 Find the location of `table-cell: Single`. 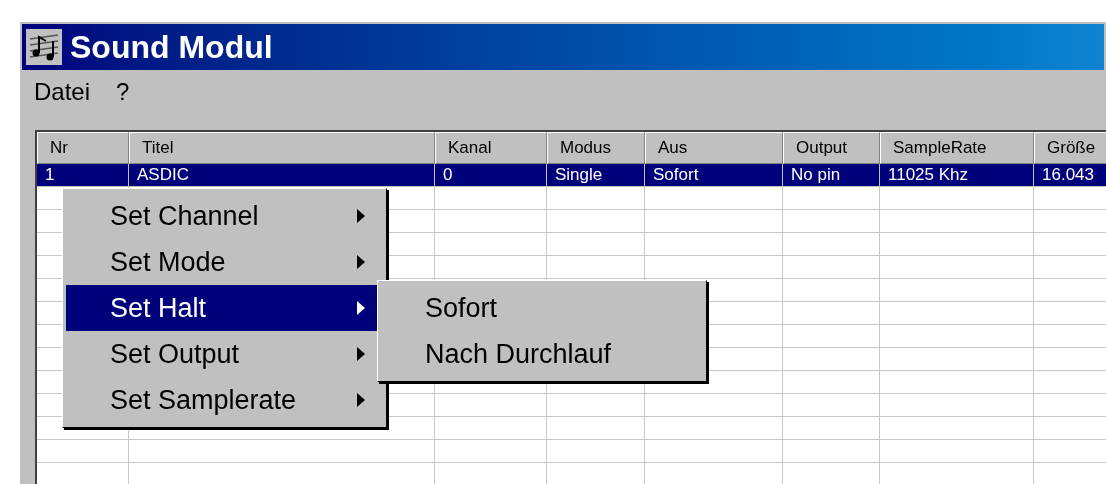

table-cell: Single is located at coordinates (596, 175).